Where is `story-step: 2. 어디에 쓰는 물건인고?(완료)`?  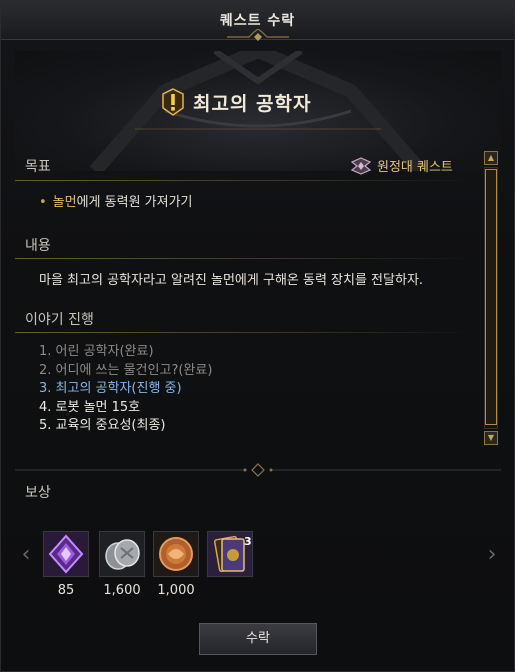
story-step: 2. 어디에 쓰는 물건인고?(완료) is located at coordinates (126, 370).